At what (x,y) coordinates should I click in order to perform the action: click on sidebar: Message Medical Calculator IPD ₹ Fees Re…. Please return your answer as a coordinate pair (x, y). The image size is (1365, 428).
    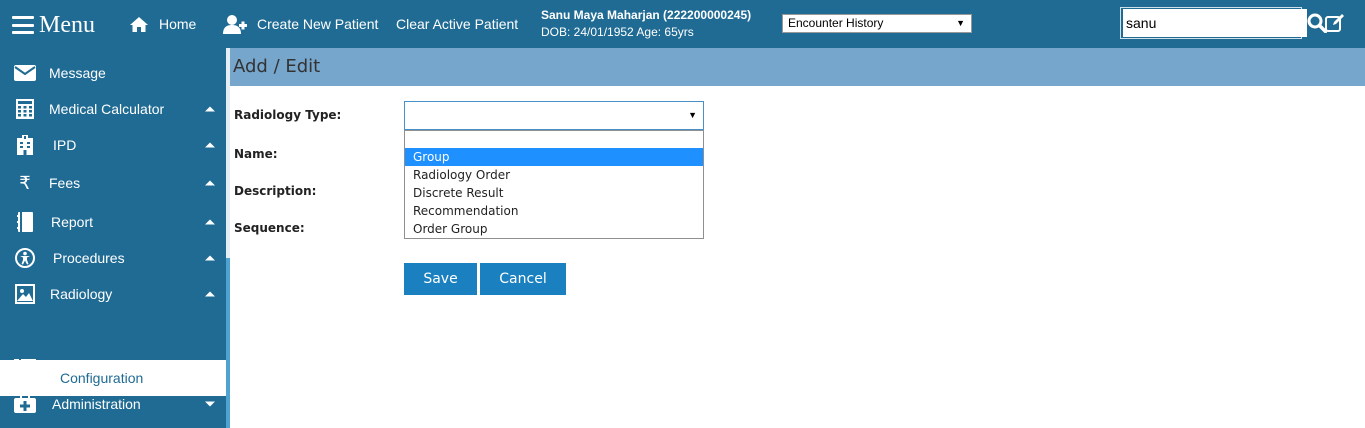
    Looking at the image, I should click on (113, 238).